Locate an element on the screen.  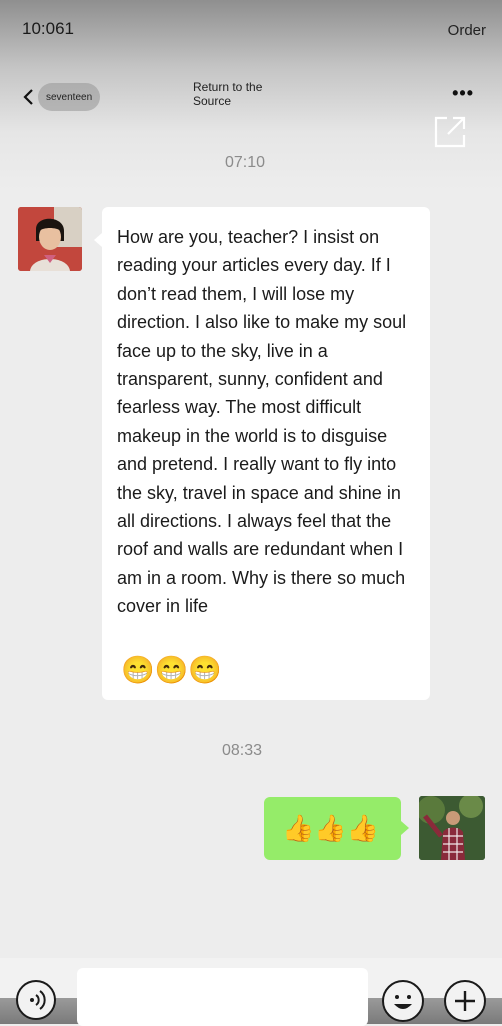
plus-icon is located at coordinates (465, 1001).